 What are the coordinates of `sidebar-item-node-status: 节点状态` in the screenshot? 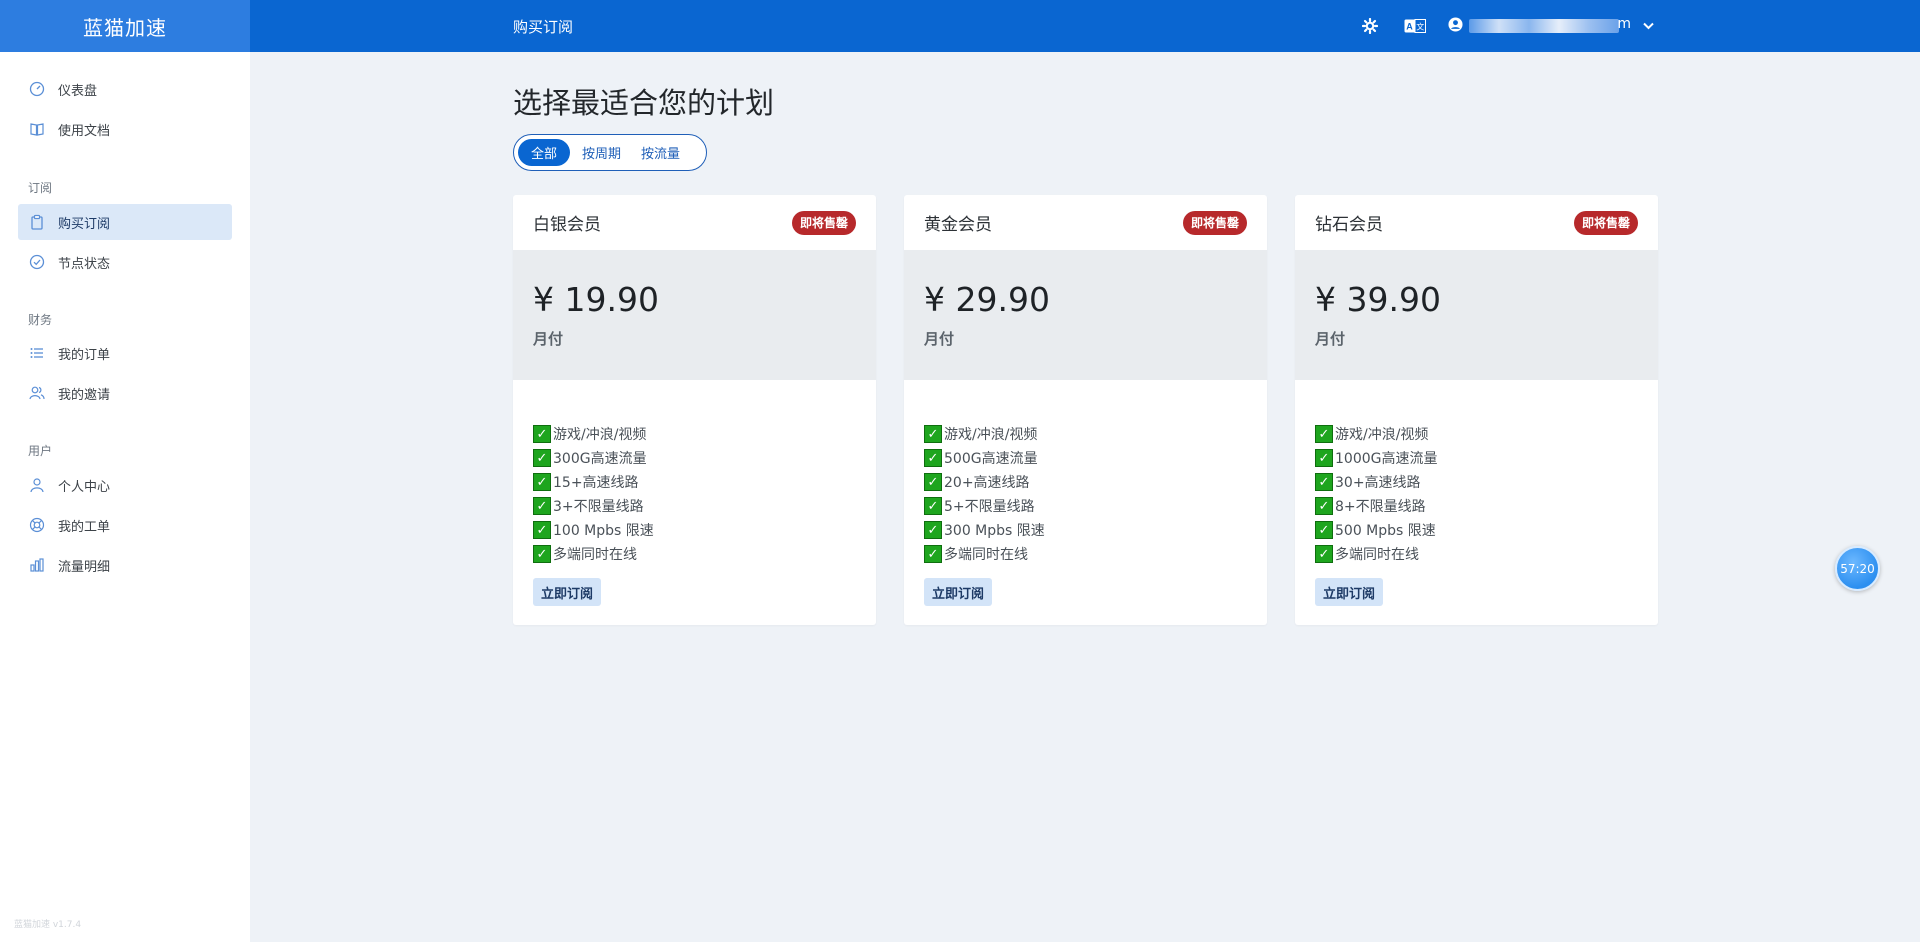 It's located at (125, 262).